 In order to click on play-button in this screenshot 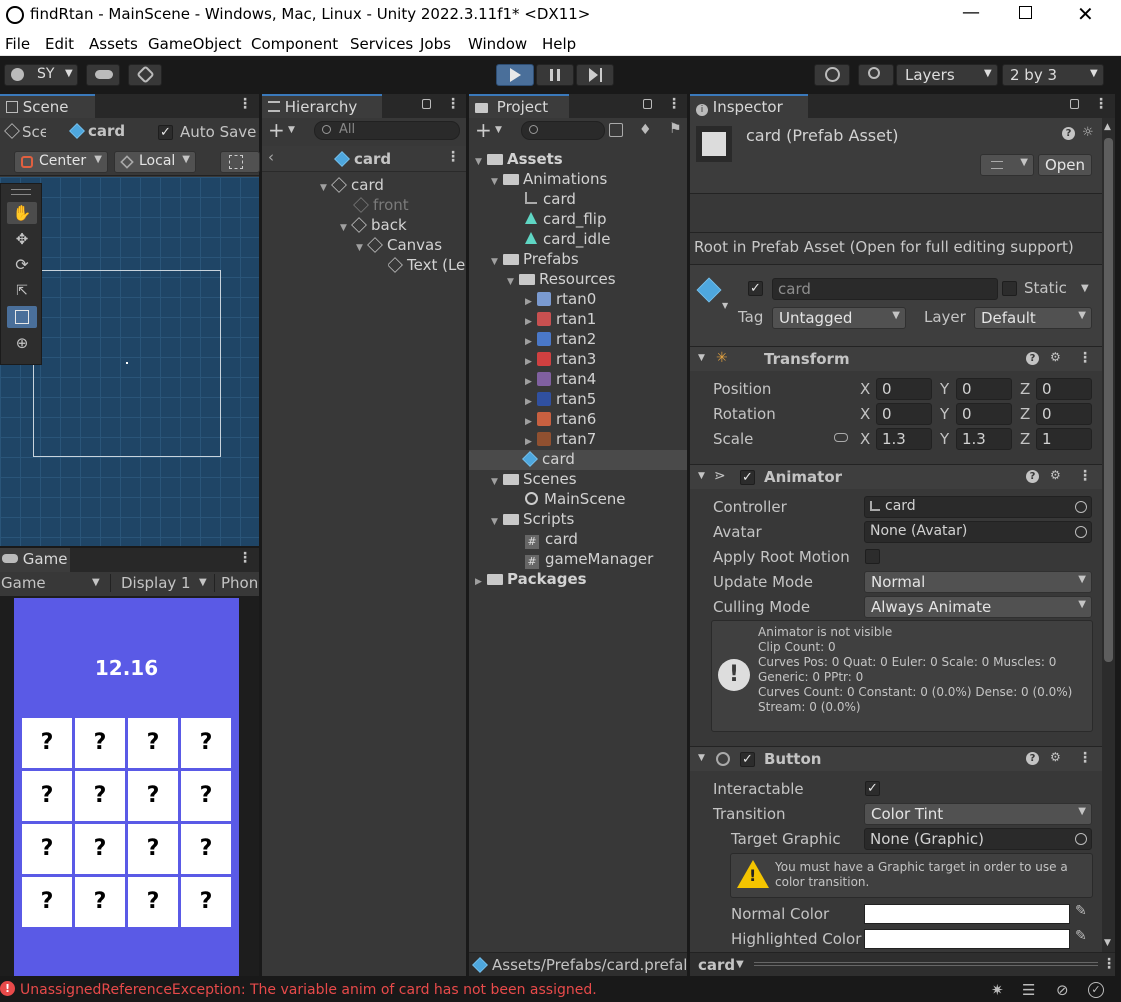, I will do `click(515, 75)`.